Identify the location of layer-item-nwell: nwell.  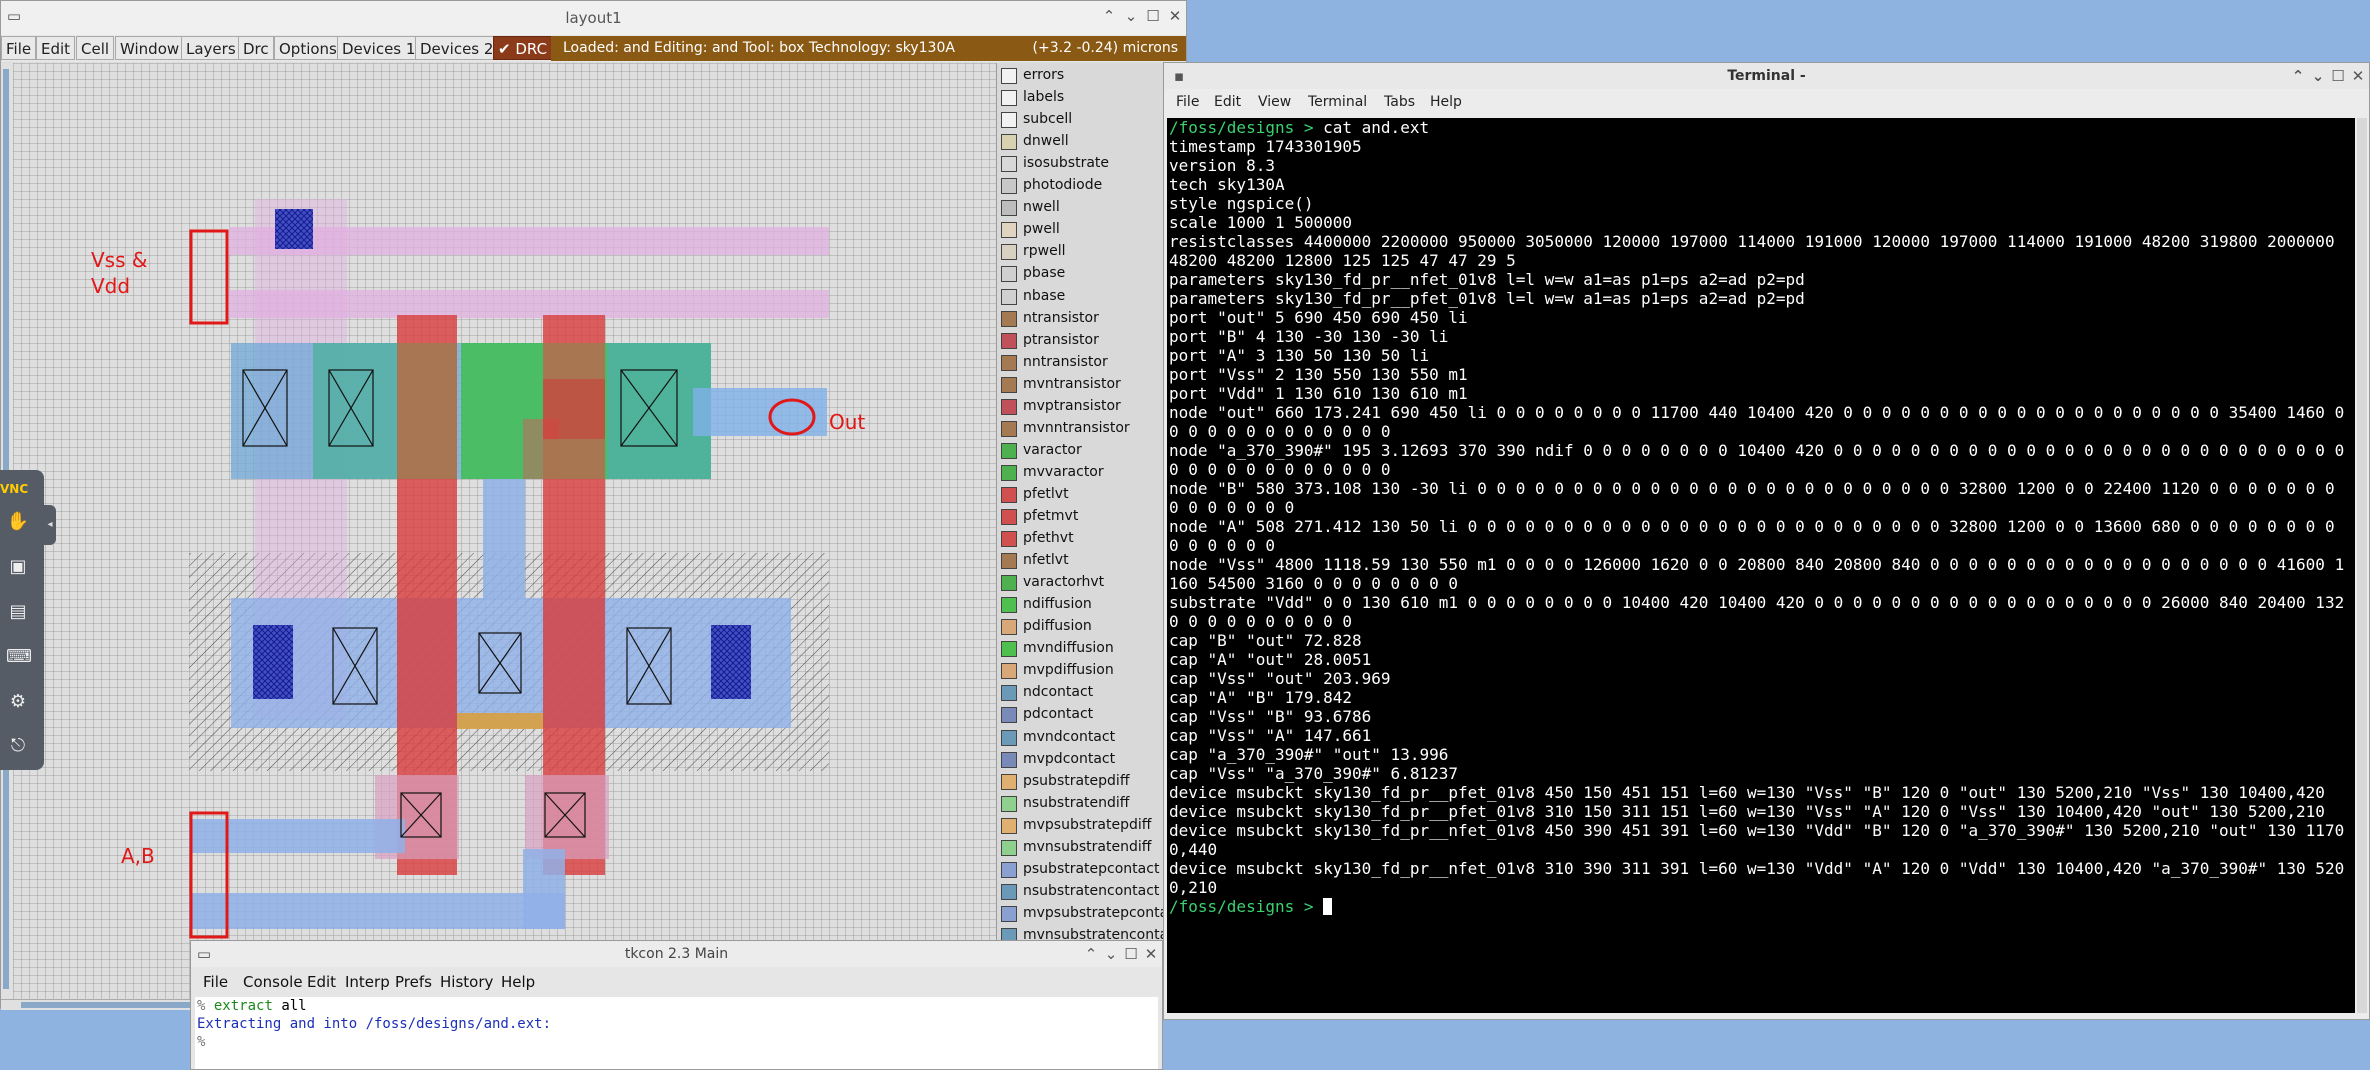
(1093, 208).